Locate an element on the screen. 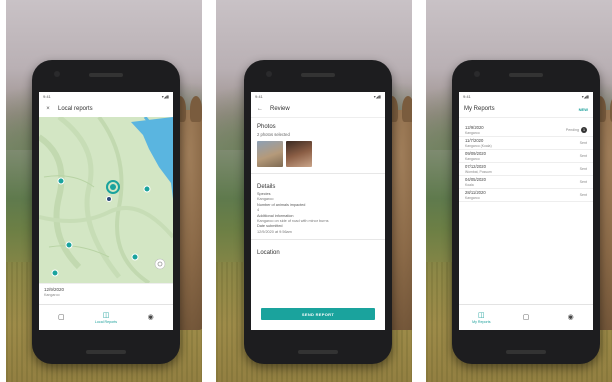 Image resolution: width=612 pixels, height=382 pixels. report-row: 12/9/2020 Kangaroo Pending 1 is located at coordinates (526, 130).